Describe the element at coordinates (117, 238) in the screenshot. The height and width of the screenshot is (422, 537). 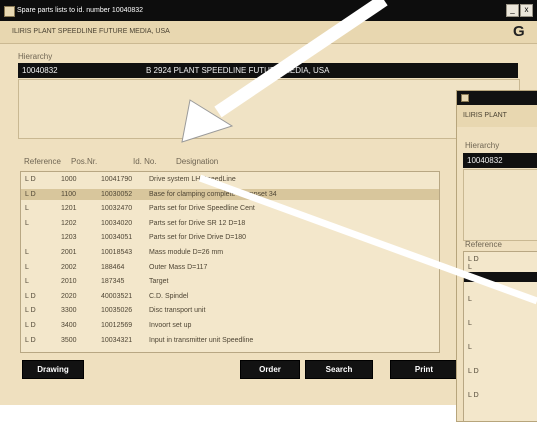
I see `cell-id-no: 10034051` at that location.